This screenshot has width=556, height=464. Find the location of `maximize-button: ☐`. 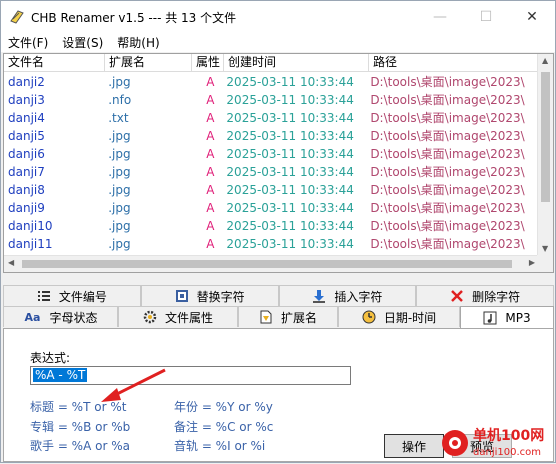

maximize-button: ☐ is located at coordinates (486, 16).